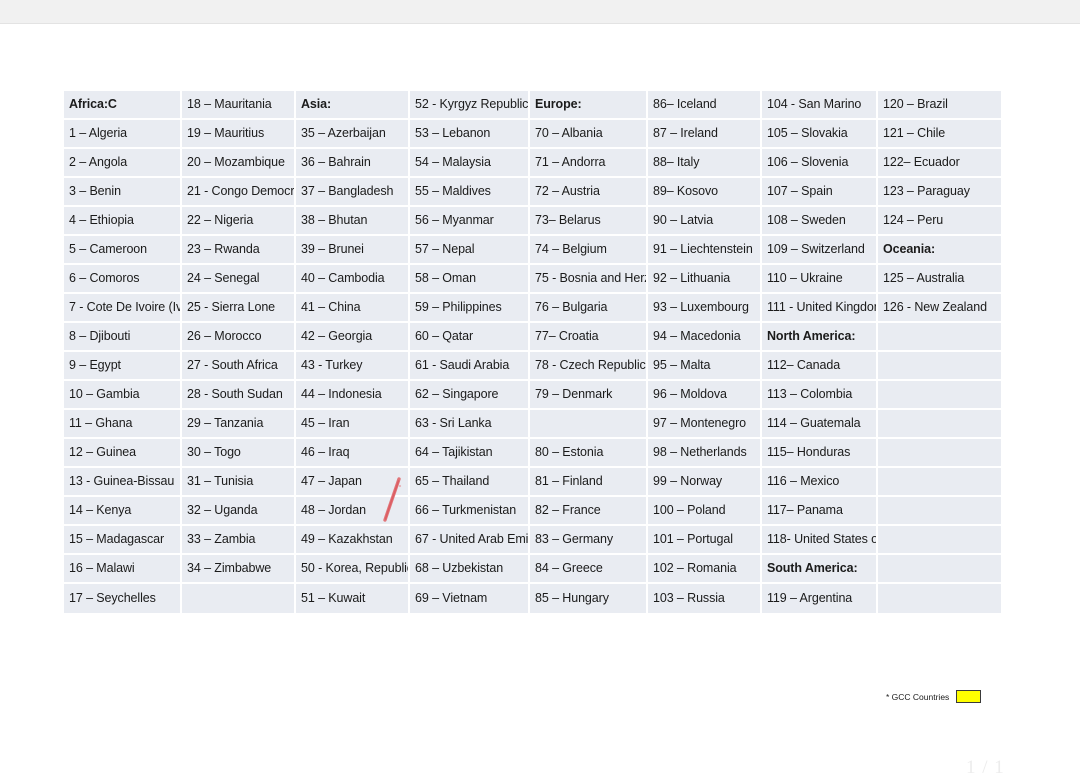  I want to click on table-cell: North America:, so click(820, 337).